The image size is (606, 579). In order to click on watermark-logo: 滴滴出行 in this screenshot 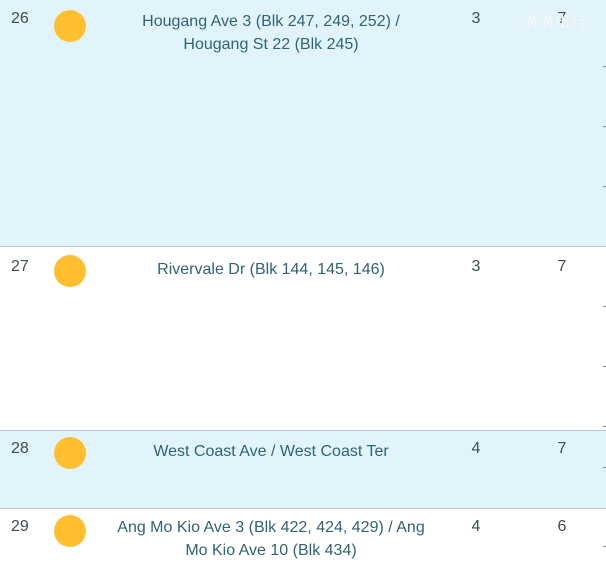, I will do `click(555, 22)`.